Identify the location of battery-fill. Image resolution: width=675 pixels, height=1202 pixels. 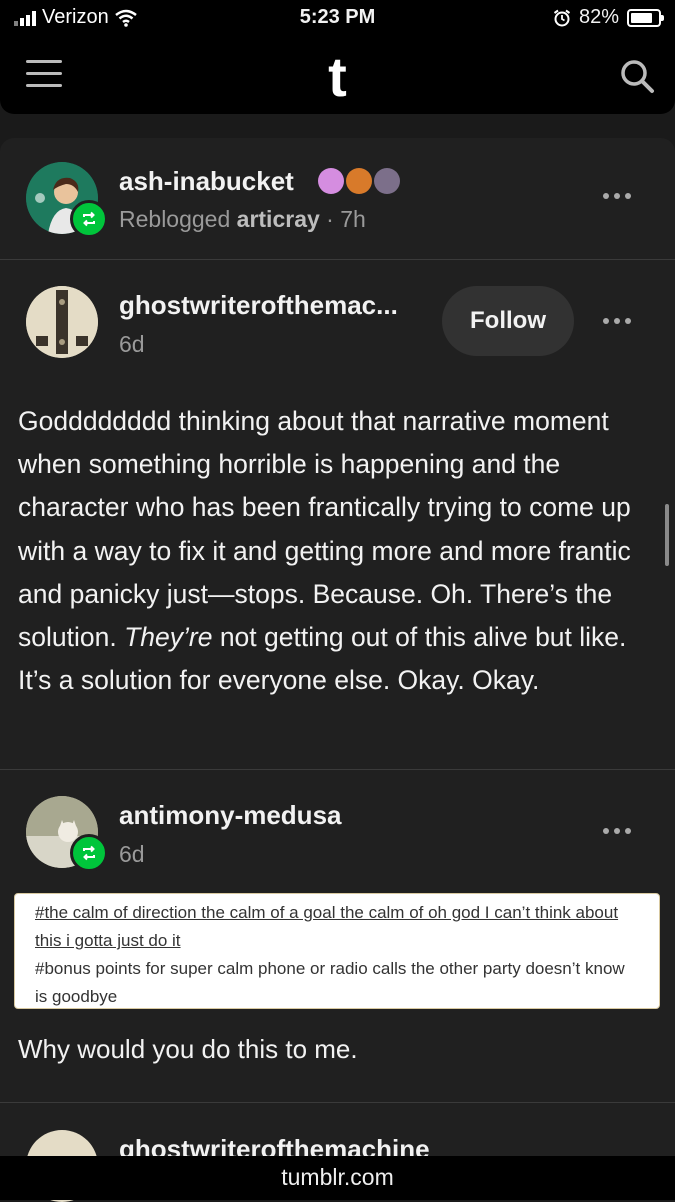
(641, 17).